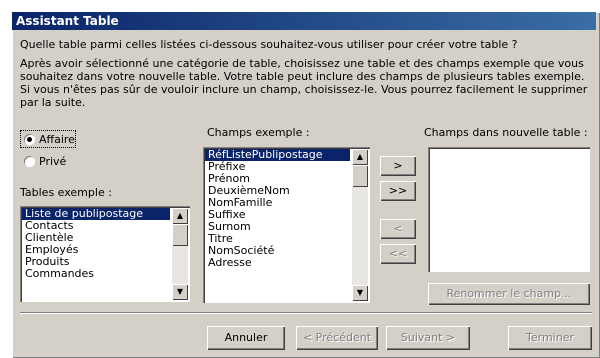  I want to click on radio-checked-icon, so click(29, 139).